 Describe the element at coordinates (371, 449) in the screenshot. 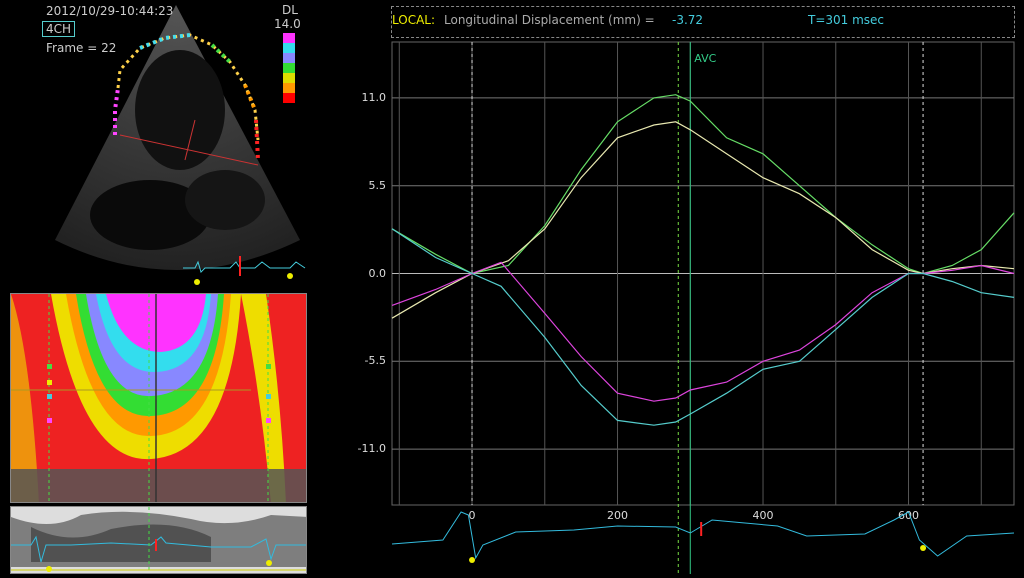

I see `y-tick-label: -11.0` at that location.